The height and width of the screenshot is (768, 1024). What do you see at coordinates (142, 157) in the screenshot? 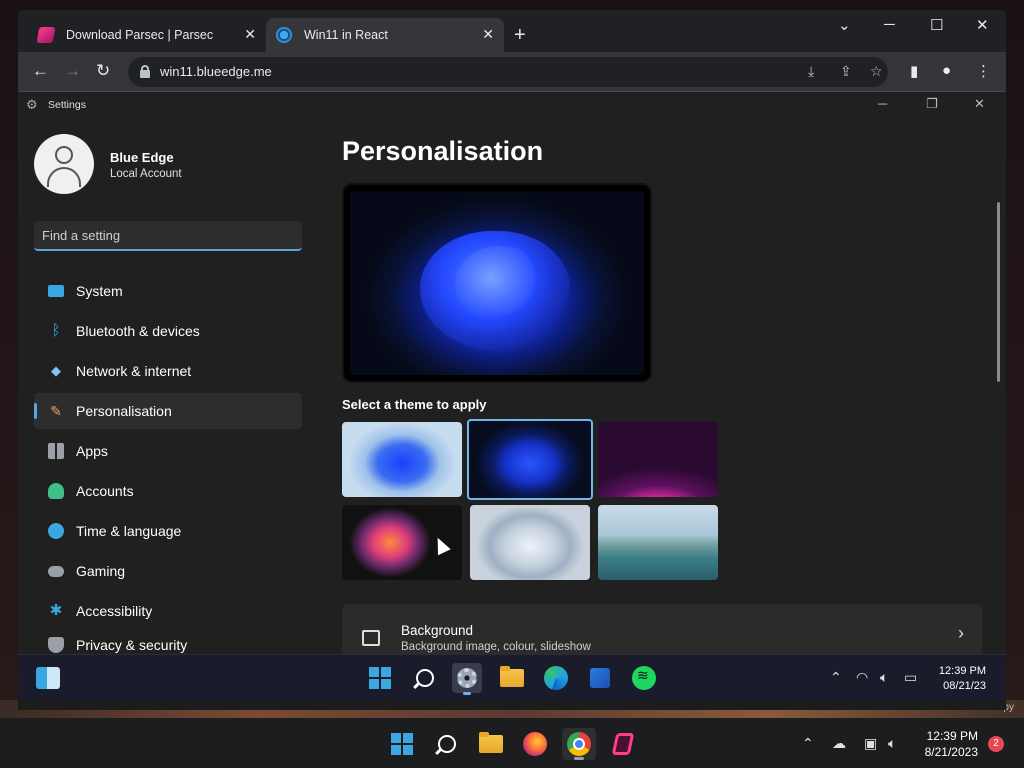
I see `profile-name: Blue Edge` at bounding box center [142, 157].